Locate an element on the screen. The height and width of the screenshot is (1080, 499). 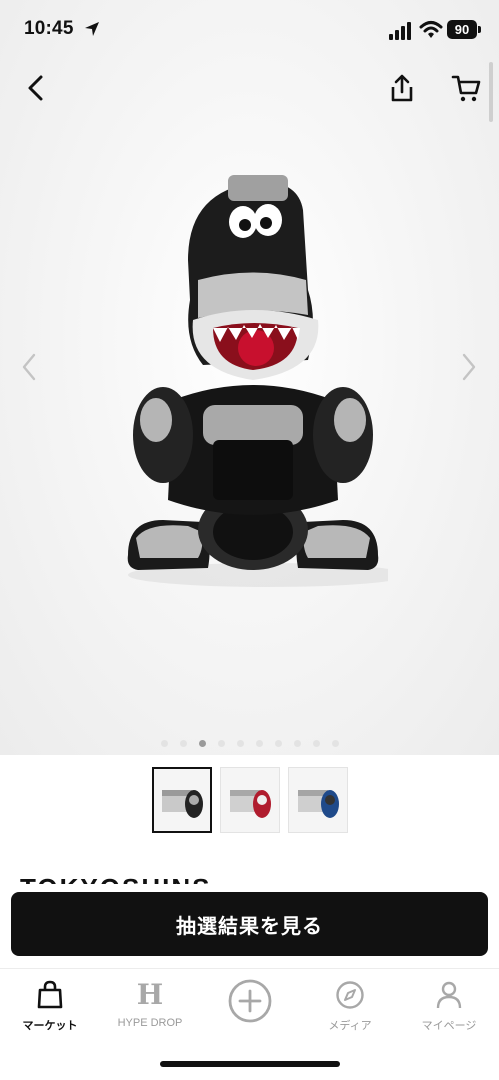
chevron-right-icon is located at coordinates (469, 367).